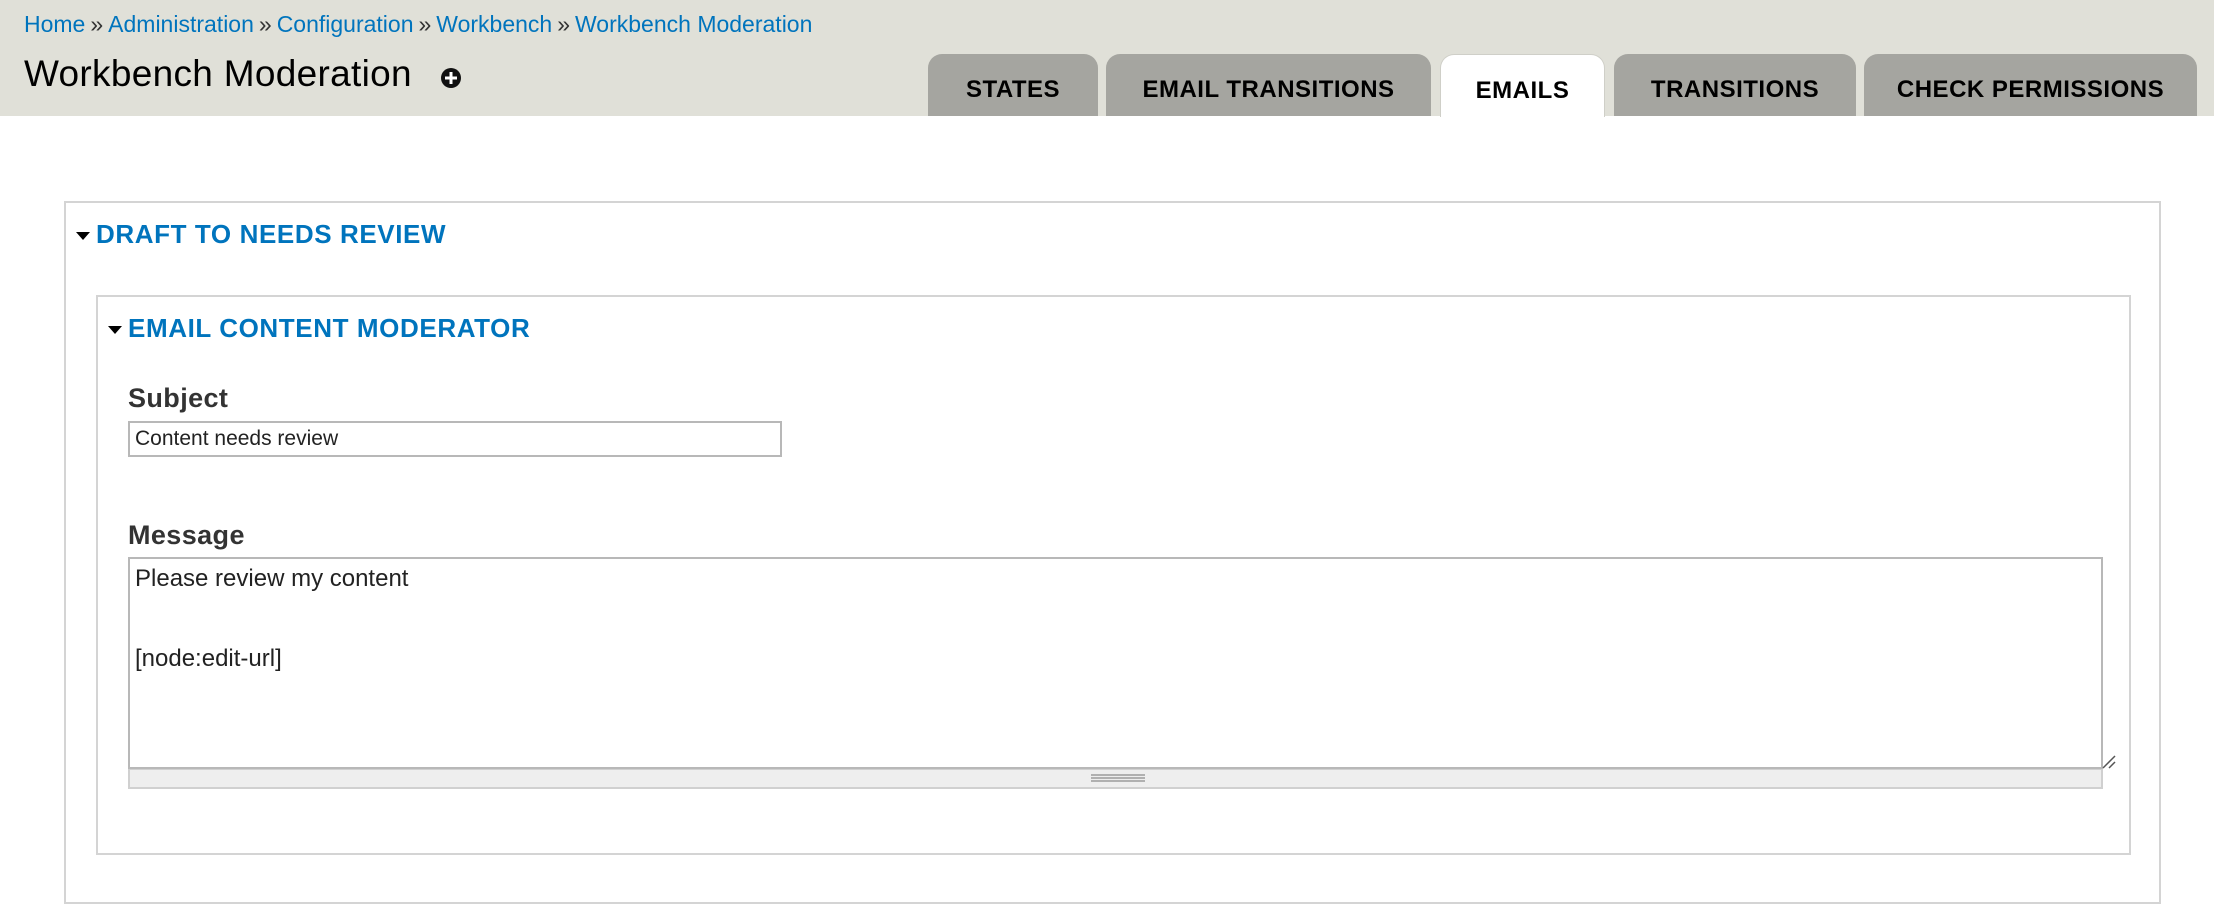 This screenshot has width=2214, height=920. Describe the element at coordinates (2108, 761) in the screenshot. I see `resize-handle-icon` at that location.